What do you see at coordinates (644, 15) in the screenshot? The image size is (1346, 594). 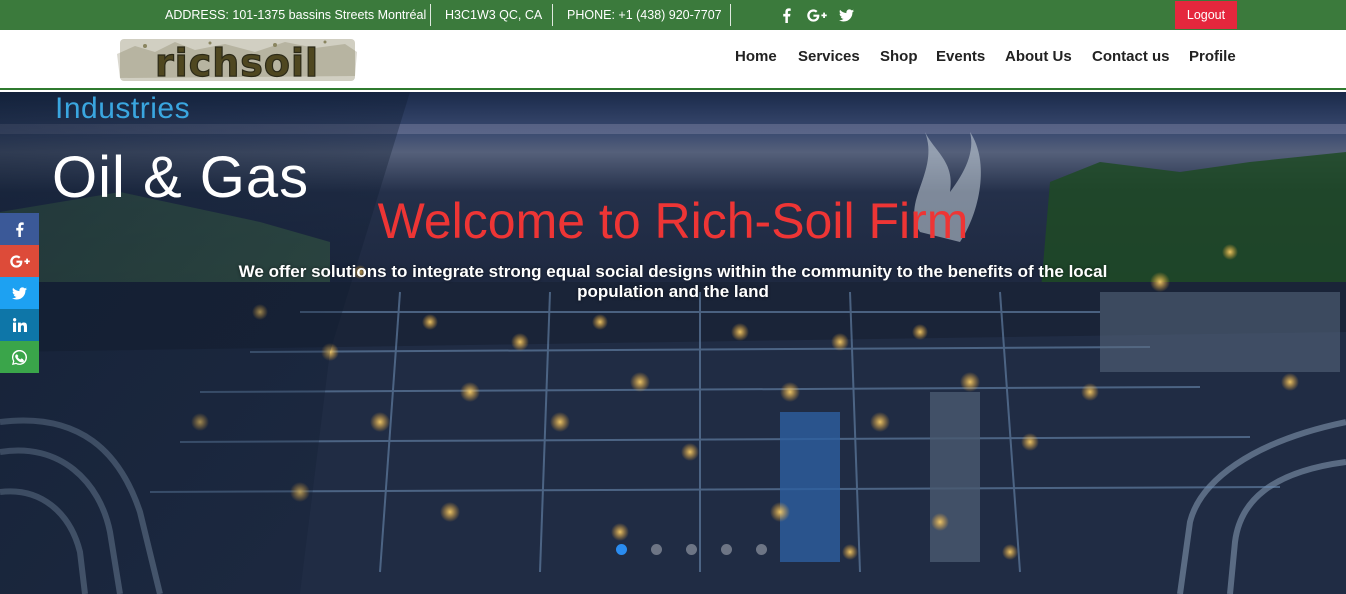 I see `phone-text: PHONE: +1 (438) 920-7707` at bounding box center [644, 15].